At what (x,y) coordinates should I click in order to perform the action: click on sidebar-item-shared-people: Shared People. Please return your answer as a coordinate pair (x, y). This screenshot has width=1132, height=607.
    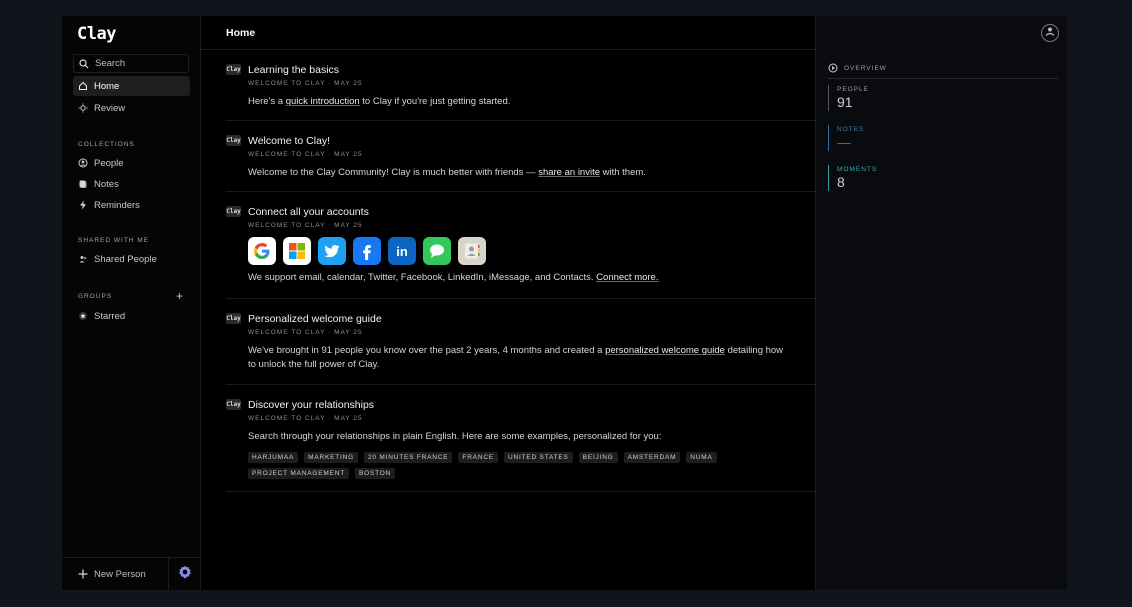
    Looking at the image, I should click on (131, 259).